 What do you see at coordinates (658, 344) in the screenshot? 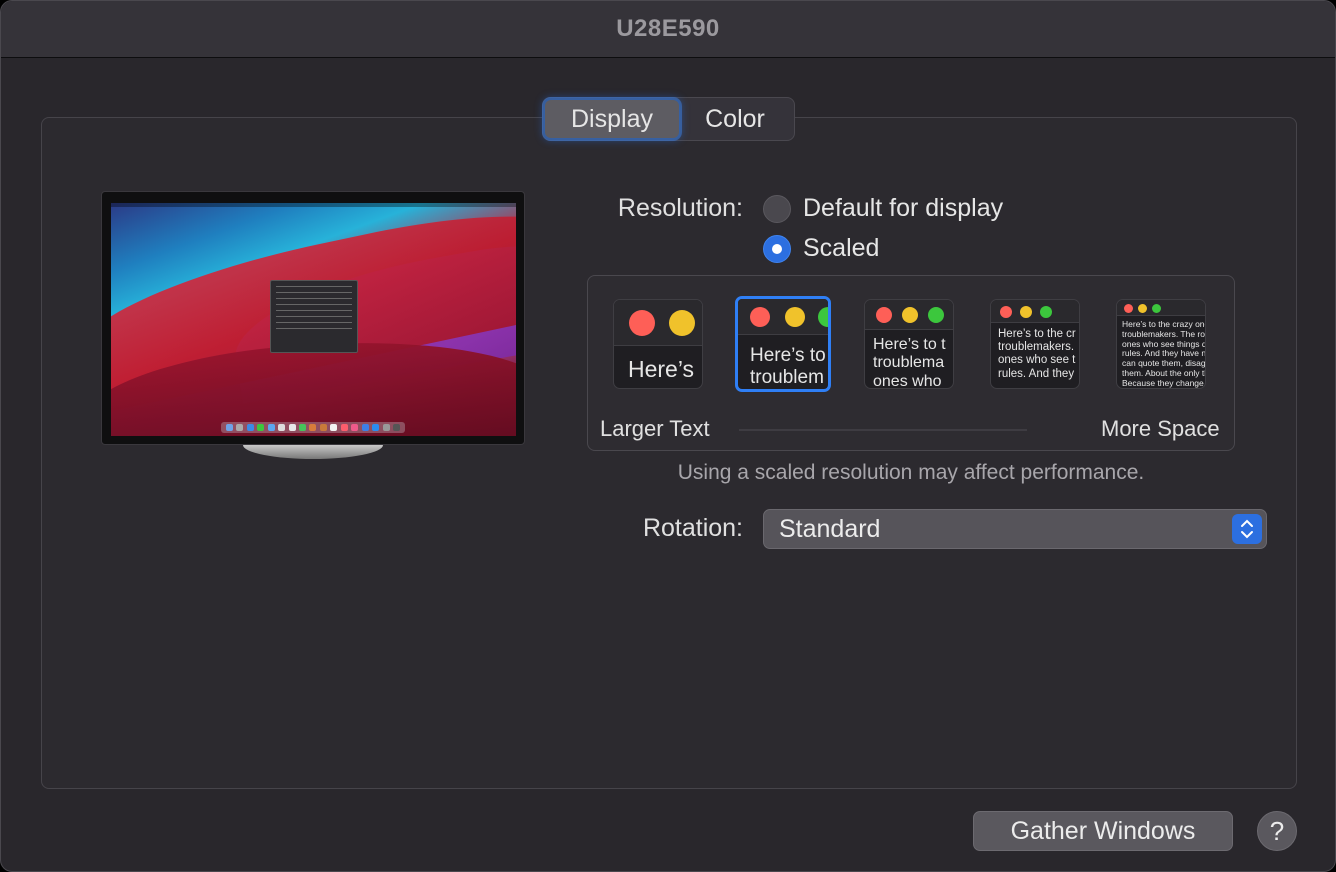
I see `scaled-option-1: Here’s` at bounding box center [658, 344].